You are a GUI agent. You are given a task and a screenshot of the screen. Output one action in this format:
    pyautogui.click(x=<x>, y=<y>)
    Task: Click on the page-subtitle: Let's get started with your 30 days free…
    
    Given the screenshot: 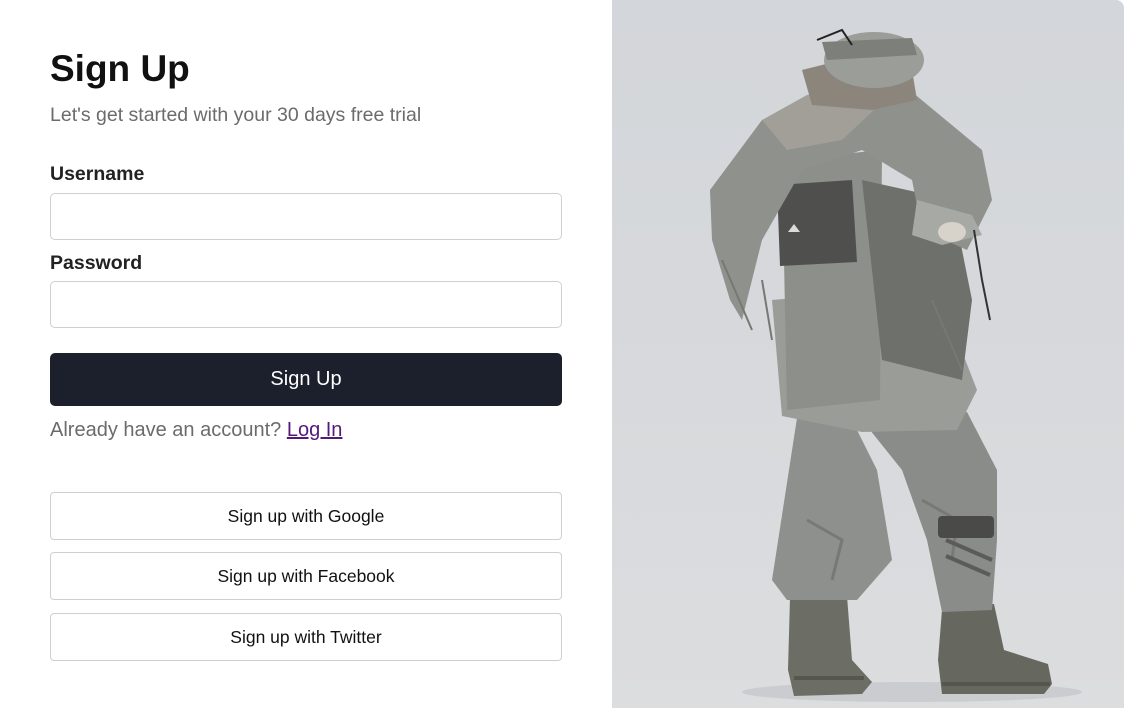 What is the action you would take?
    pyautogui.click(x=236, y=115)
    